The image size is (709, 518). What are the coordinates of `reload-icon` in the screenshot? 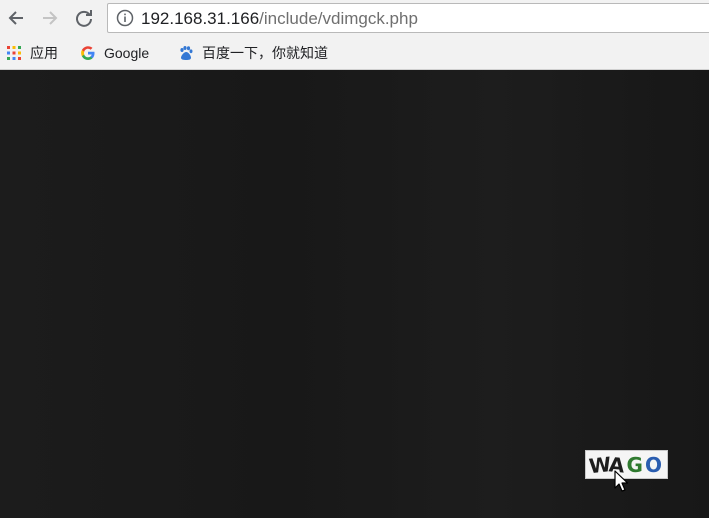 It's located at (84, 18).